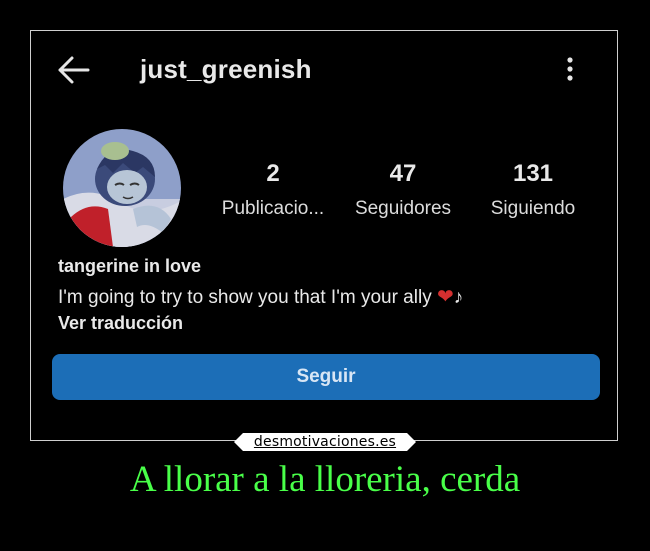 Image resolution: width=650 pixels, height=551 pixels. Describe the element at coordinates (273, 173) in the screenshot. I see `stat-posts-value: 2` at that location.